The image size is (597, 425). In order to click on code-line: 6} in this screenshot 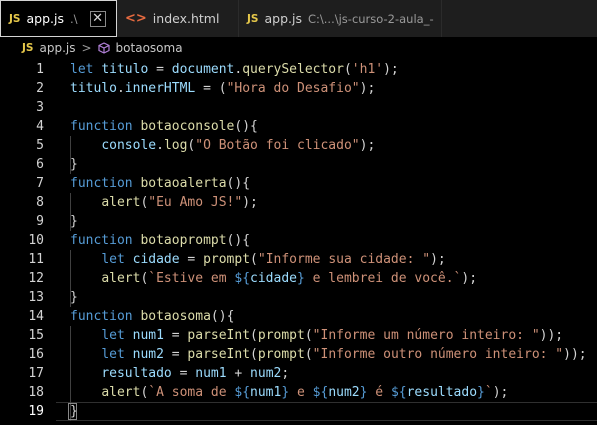, I will do `click(298, 164)`.